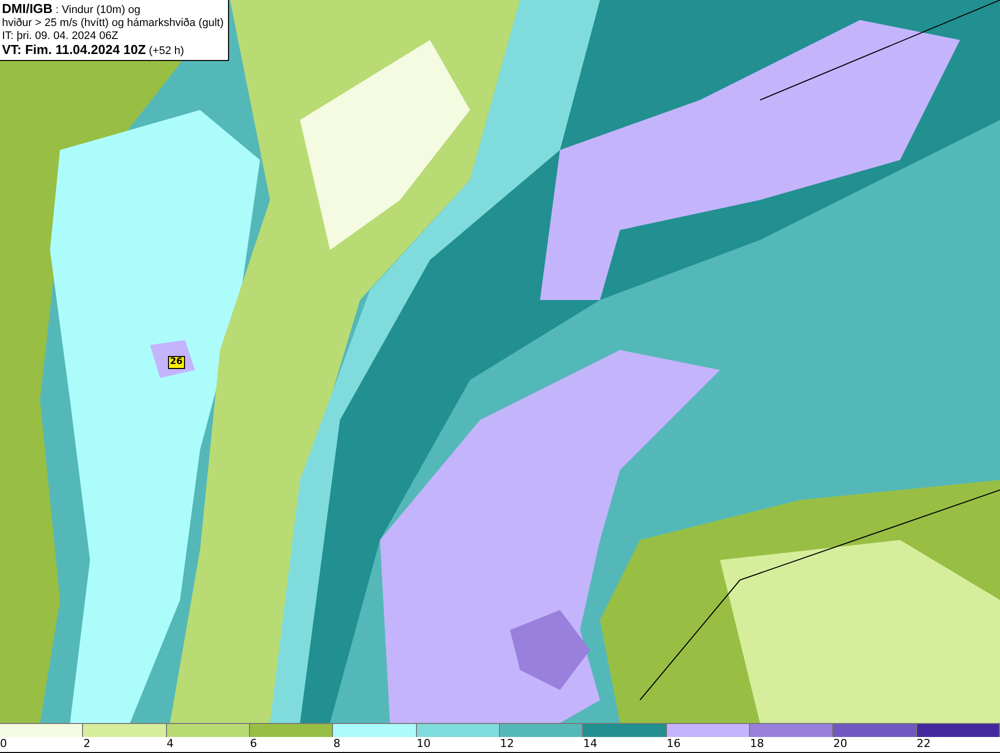  Describe the element at coordinates (253, 744) in the screenshot. I see `legend-label: 6` at that location.